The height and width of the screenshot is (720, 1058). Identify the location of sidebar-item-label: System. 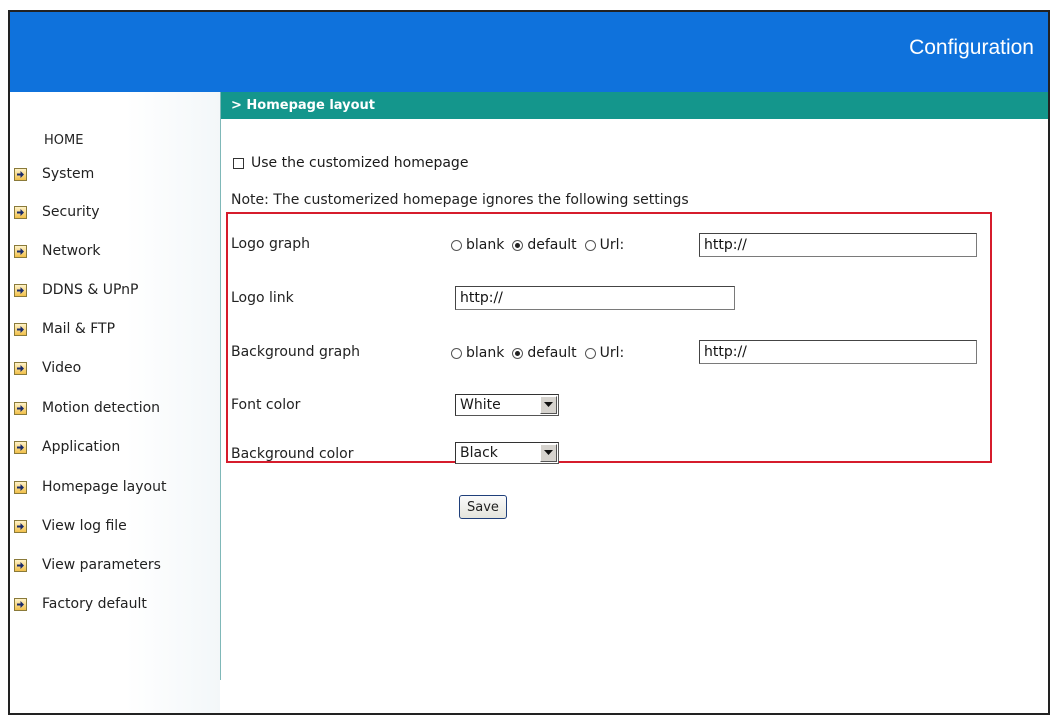
(68, 174).